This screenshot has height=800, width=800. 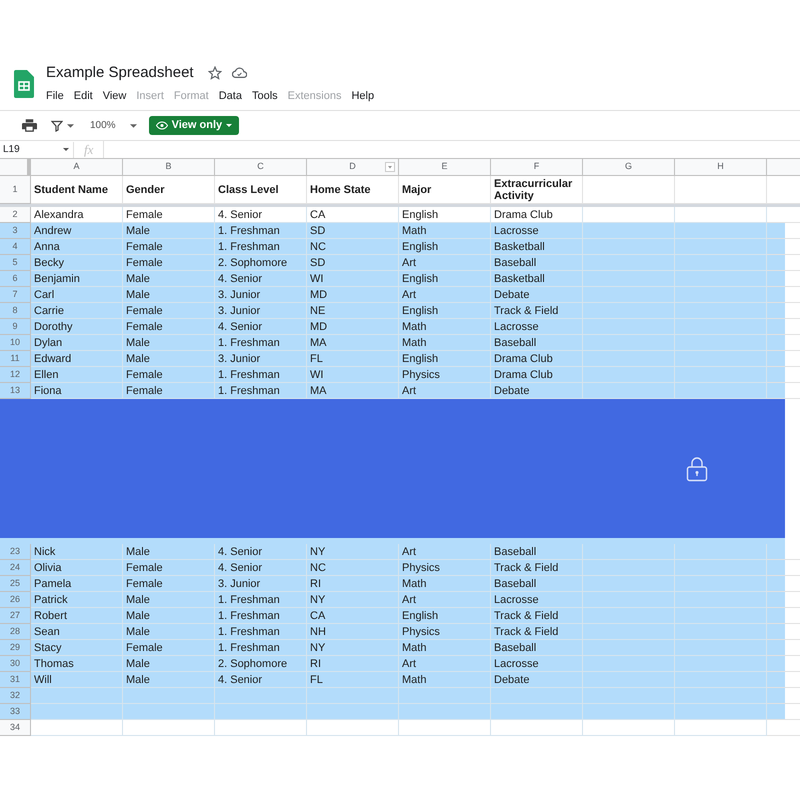 I want to click on table-cell: Pamela, so click(x=77, y=584).